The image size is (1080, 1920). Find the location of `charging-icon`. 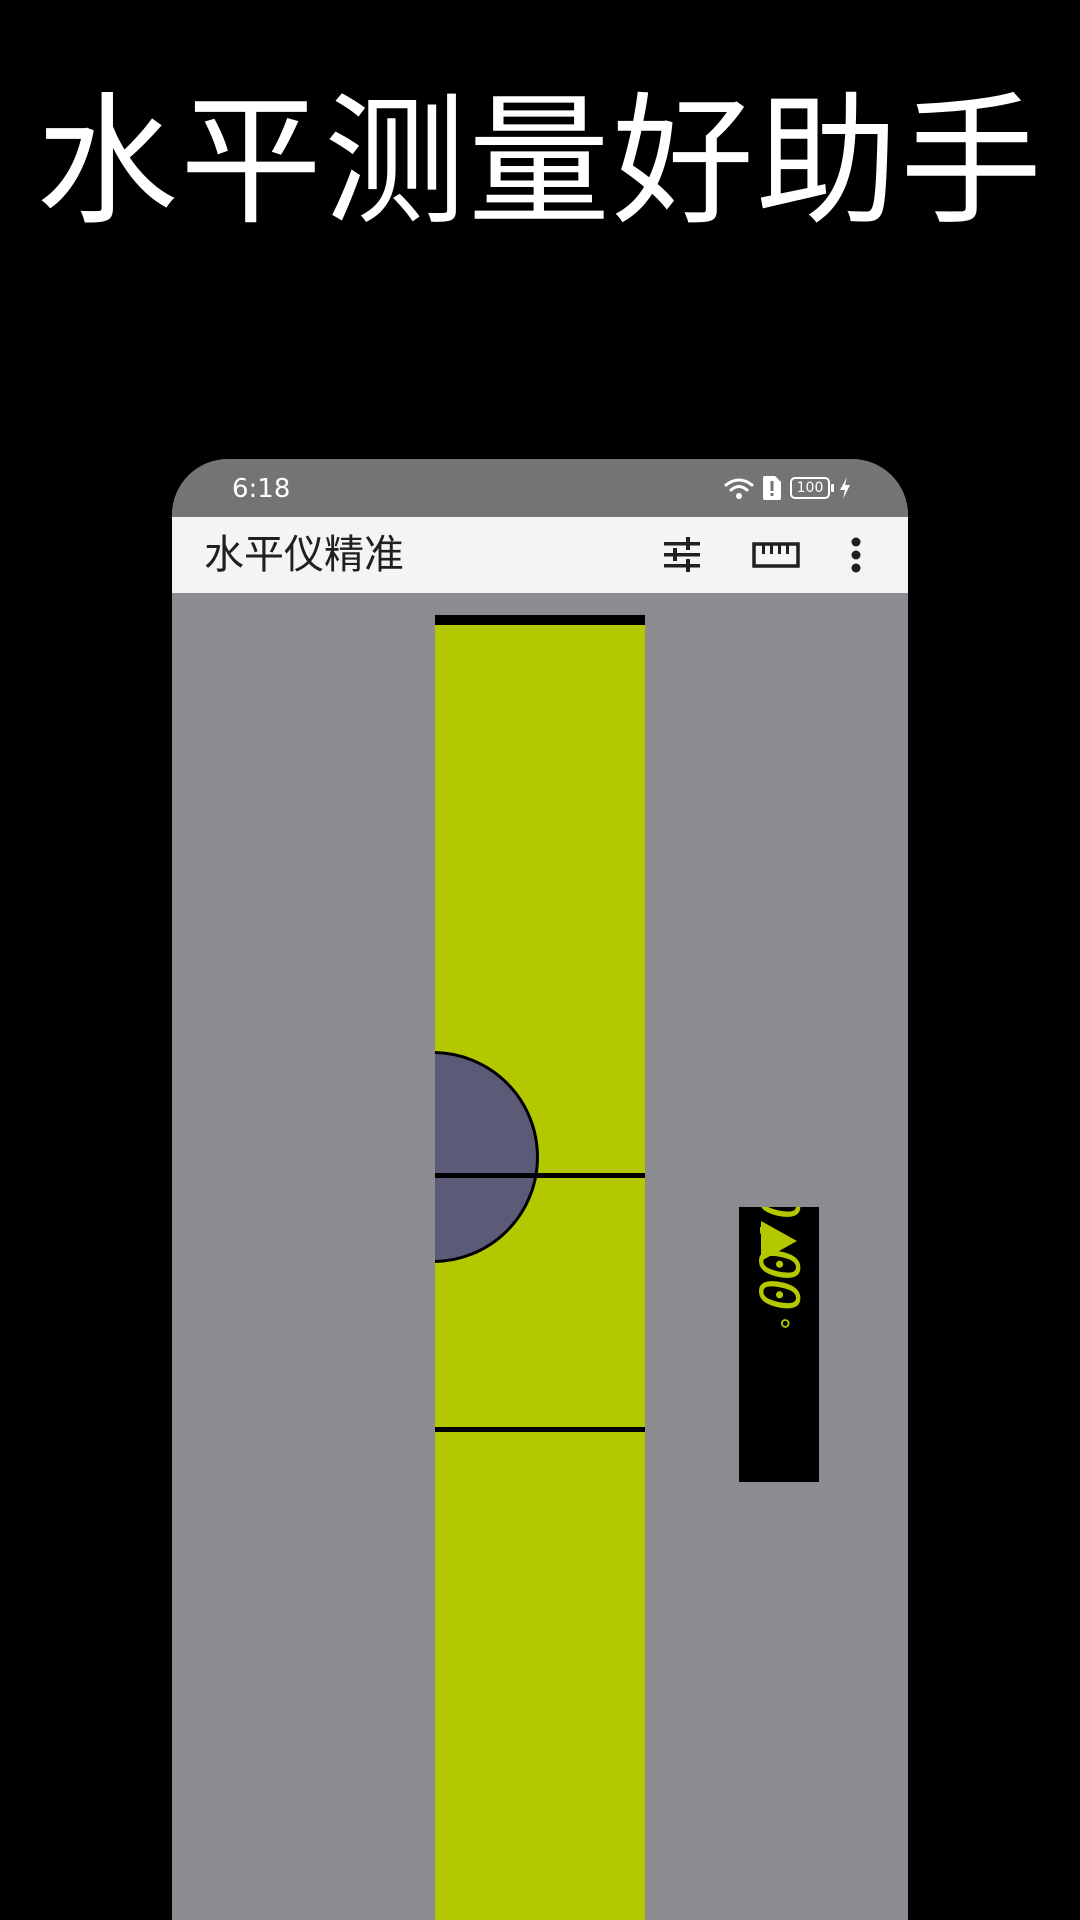

charging-icon is located at coordinates (845, 488).